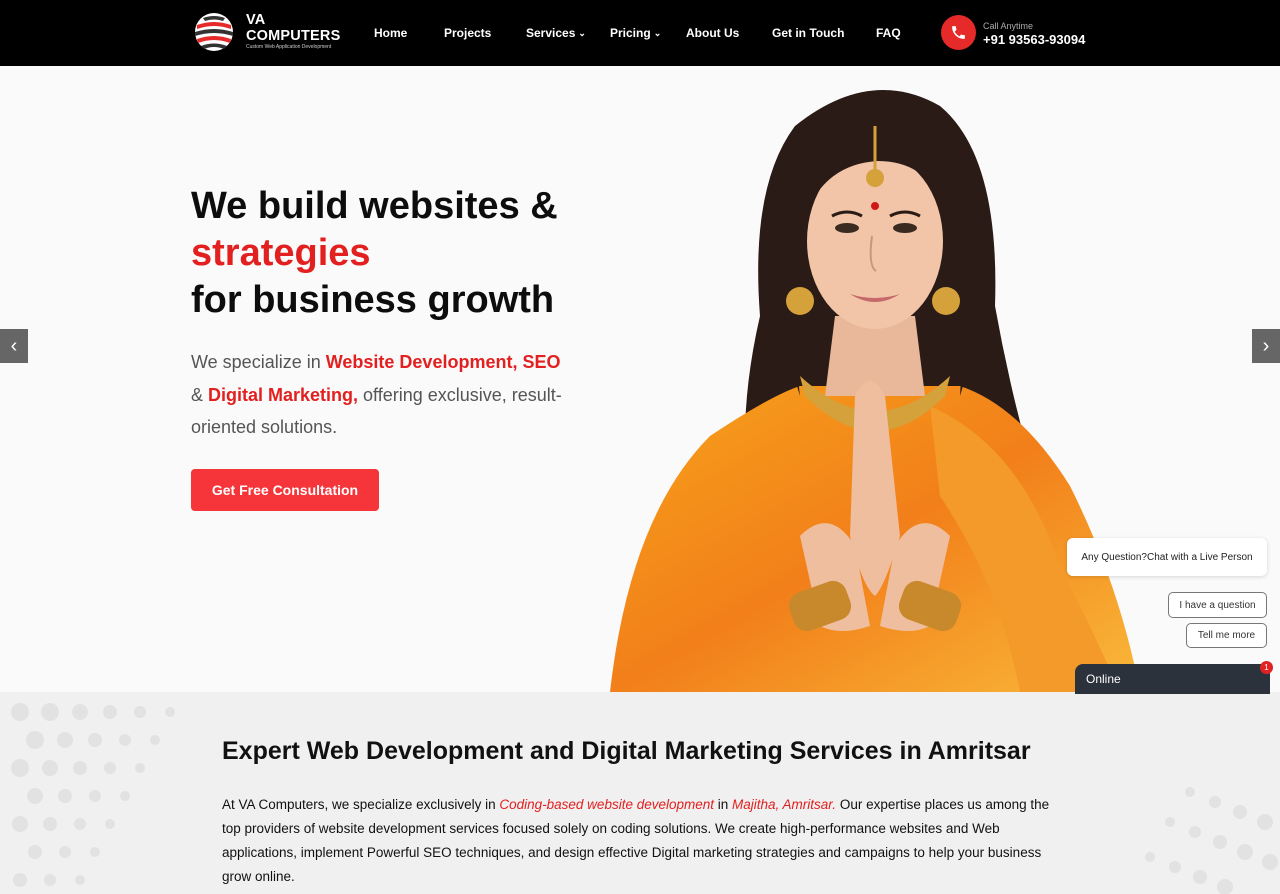  I want to click on chat-option-question: I have a question, so click(1217, 605).